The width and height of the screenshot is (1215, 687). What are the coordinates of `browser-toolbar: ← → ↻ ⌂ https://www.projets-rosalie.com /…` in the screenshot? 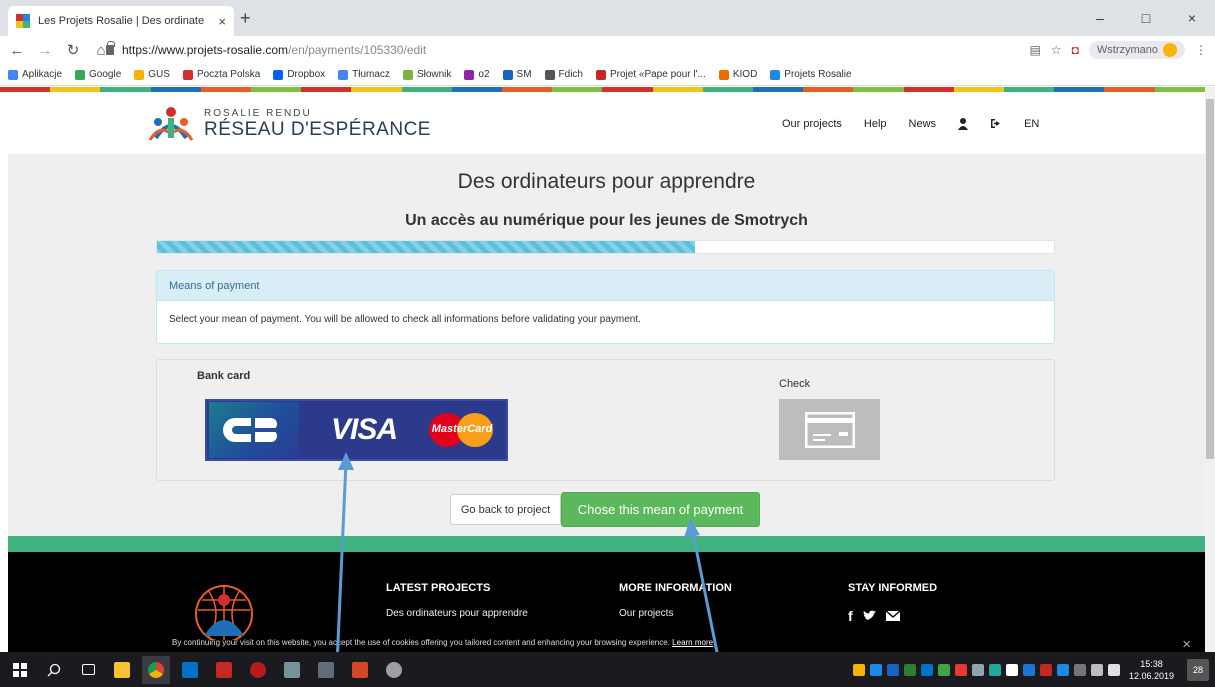 It's located at (607, 50).